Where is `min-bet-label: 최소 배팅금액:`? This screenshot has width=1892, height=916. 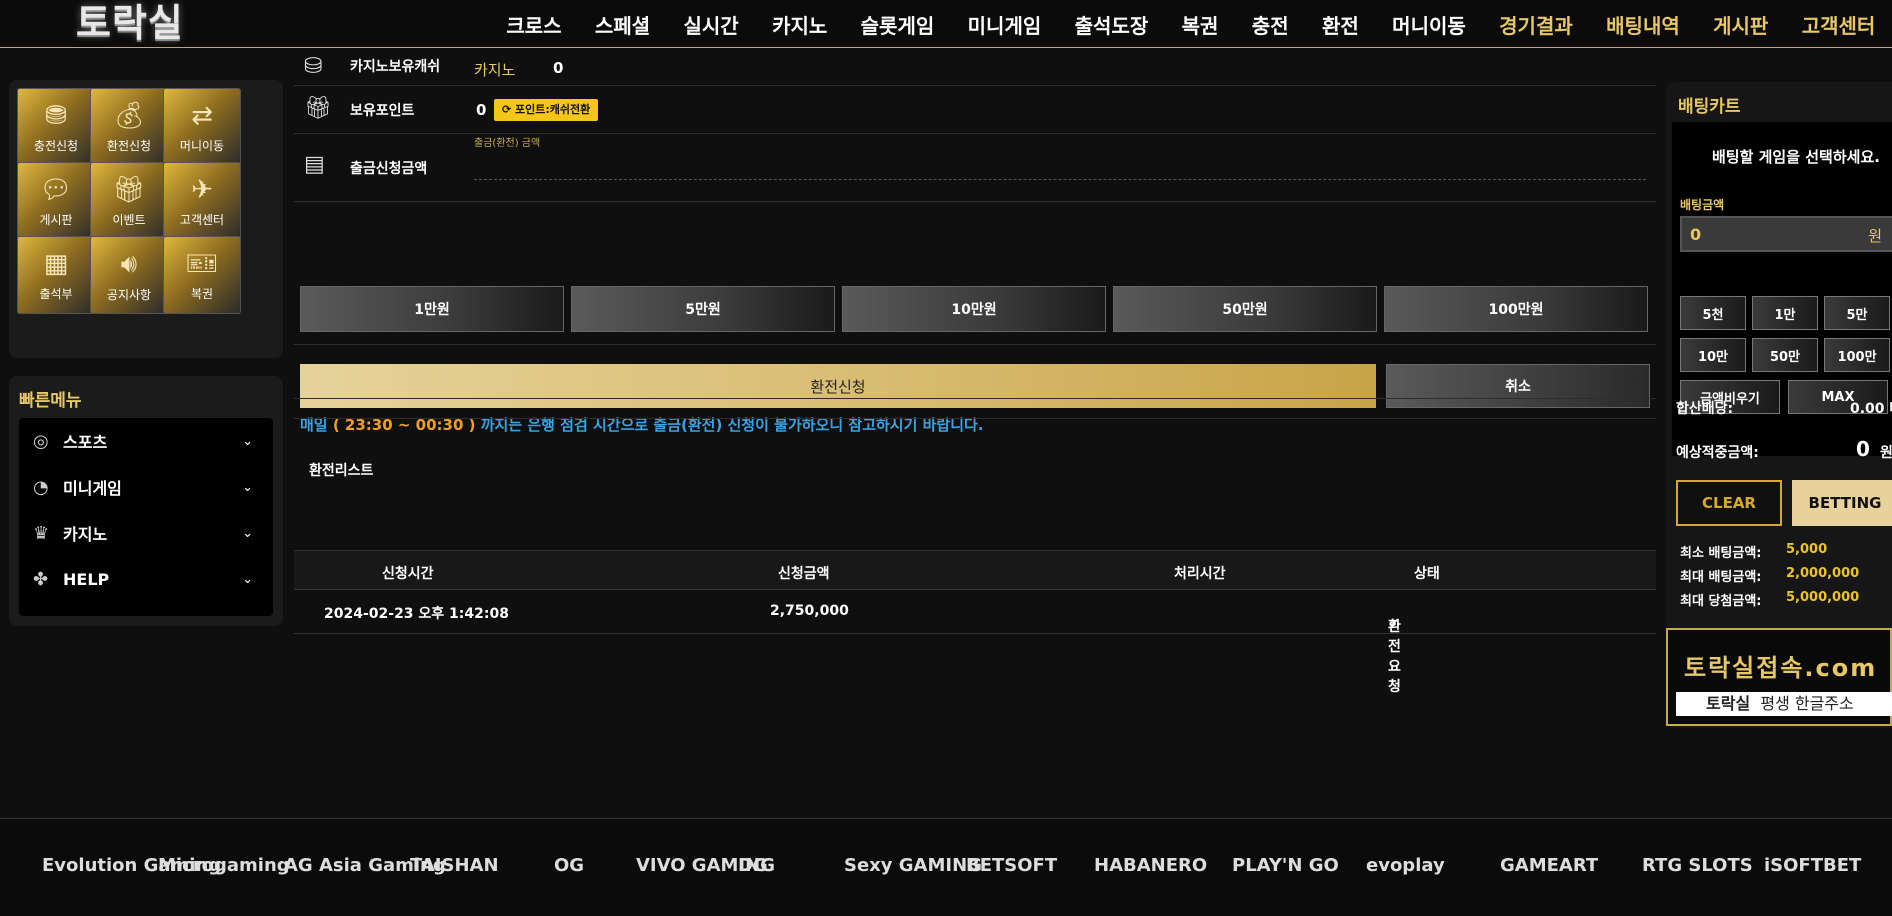 min-bet-label: 최소 배팅금액: is located at coordinates (1721, 553).